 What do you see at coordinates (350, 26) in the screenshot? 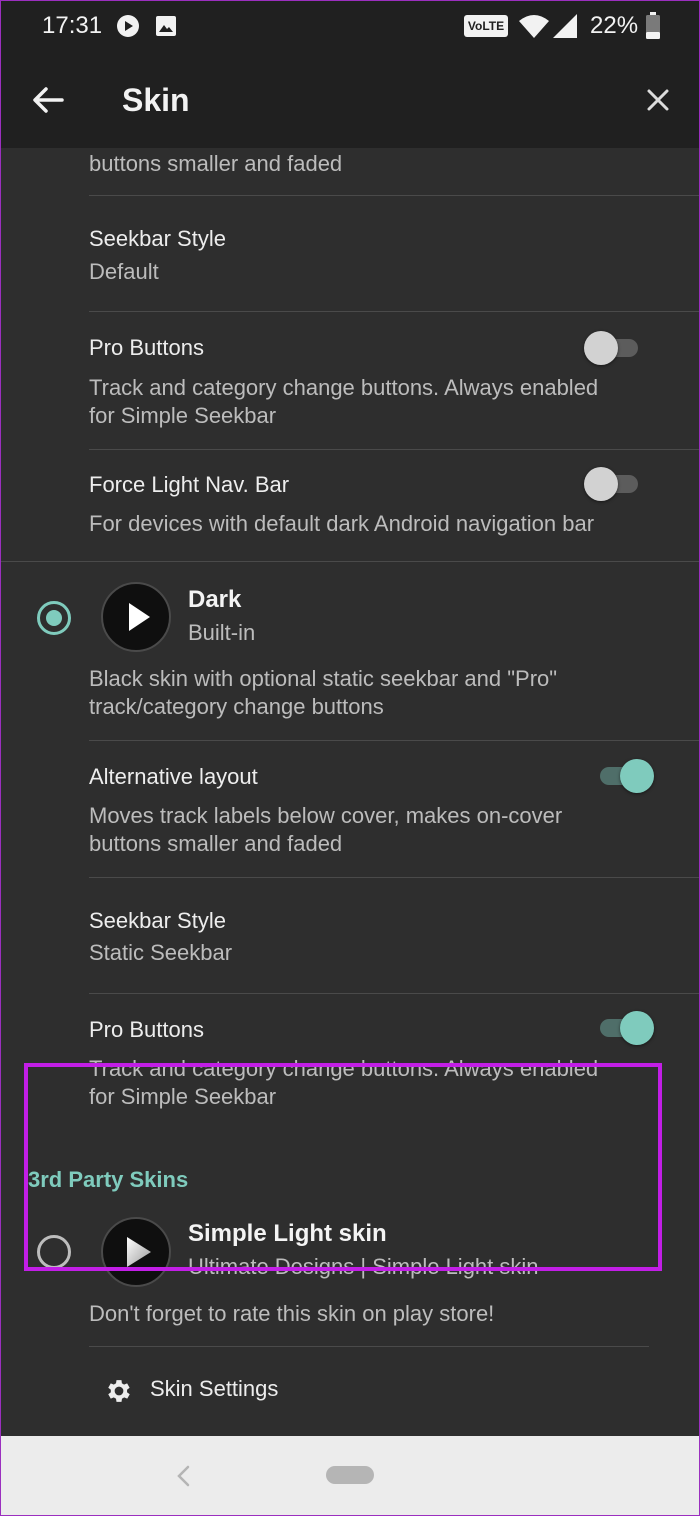
I see `status-bar: 17:31 VoLTE 22%` at bounding box center [350, 26].